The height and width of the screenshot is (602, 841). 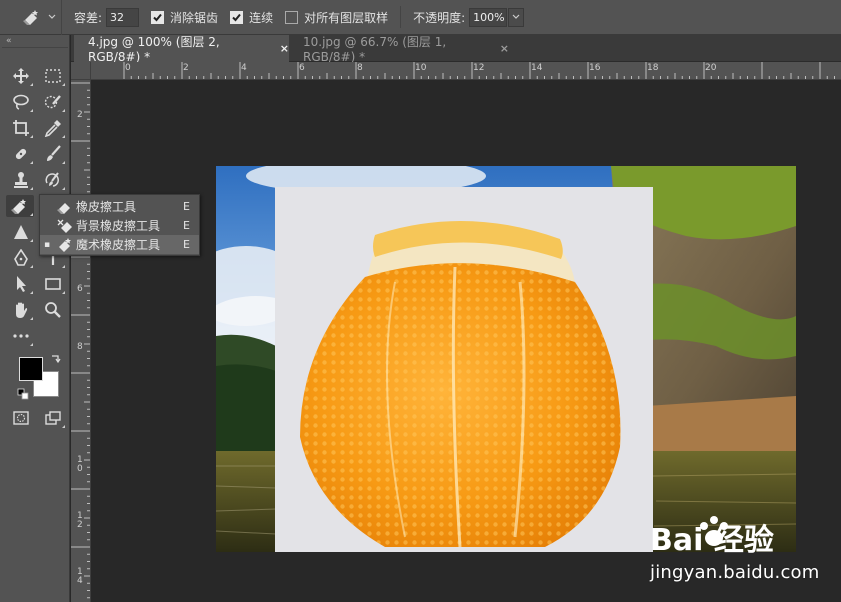 What do you see at coordinates (56, 359) in the screenshot?
I see `swap-colors-icon` at bounding box center [56, 359].